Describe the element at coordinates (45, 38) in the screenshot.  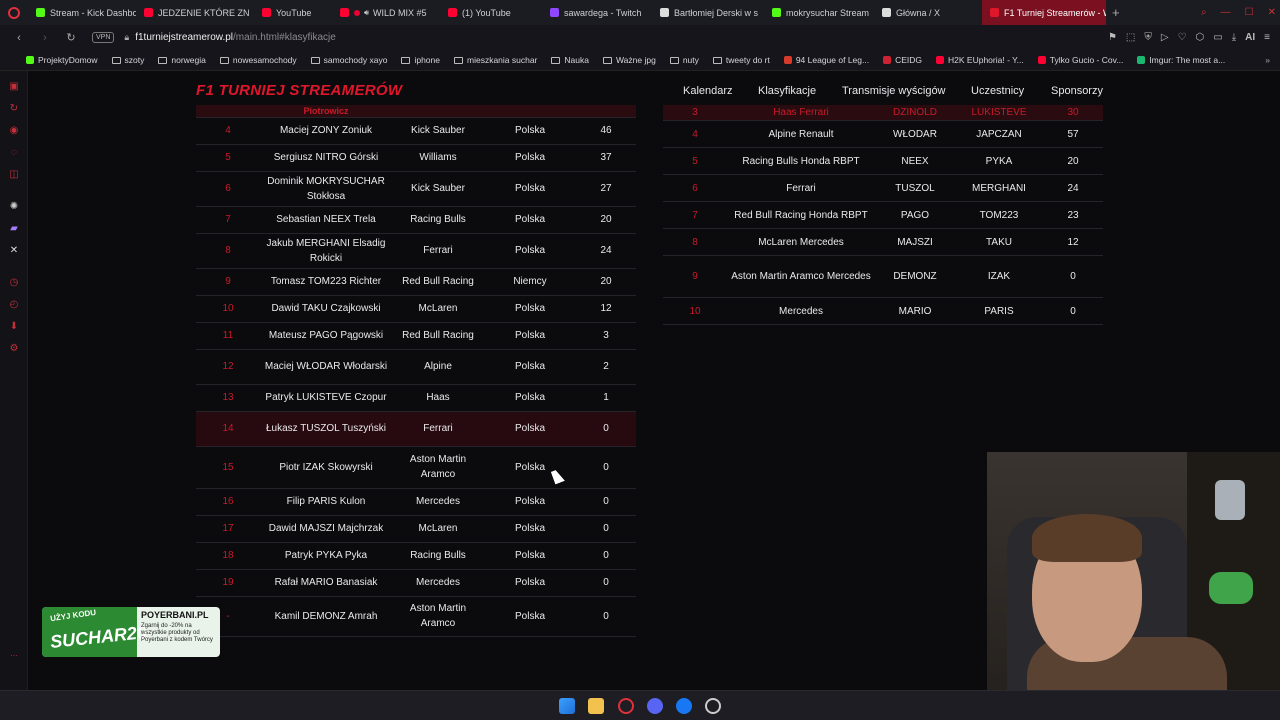
I see `forward-button: ›` at that location.